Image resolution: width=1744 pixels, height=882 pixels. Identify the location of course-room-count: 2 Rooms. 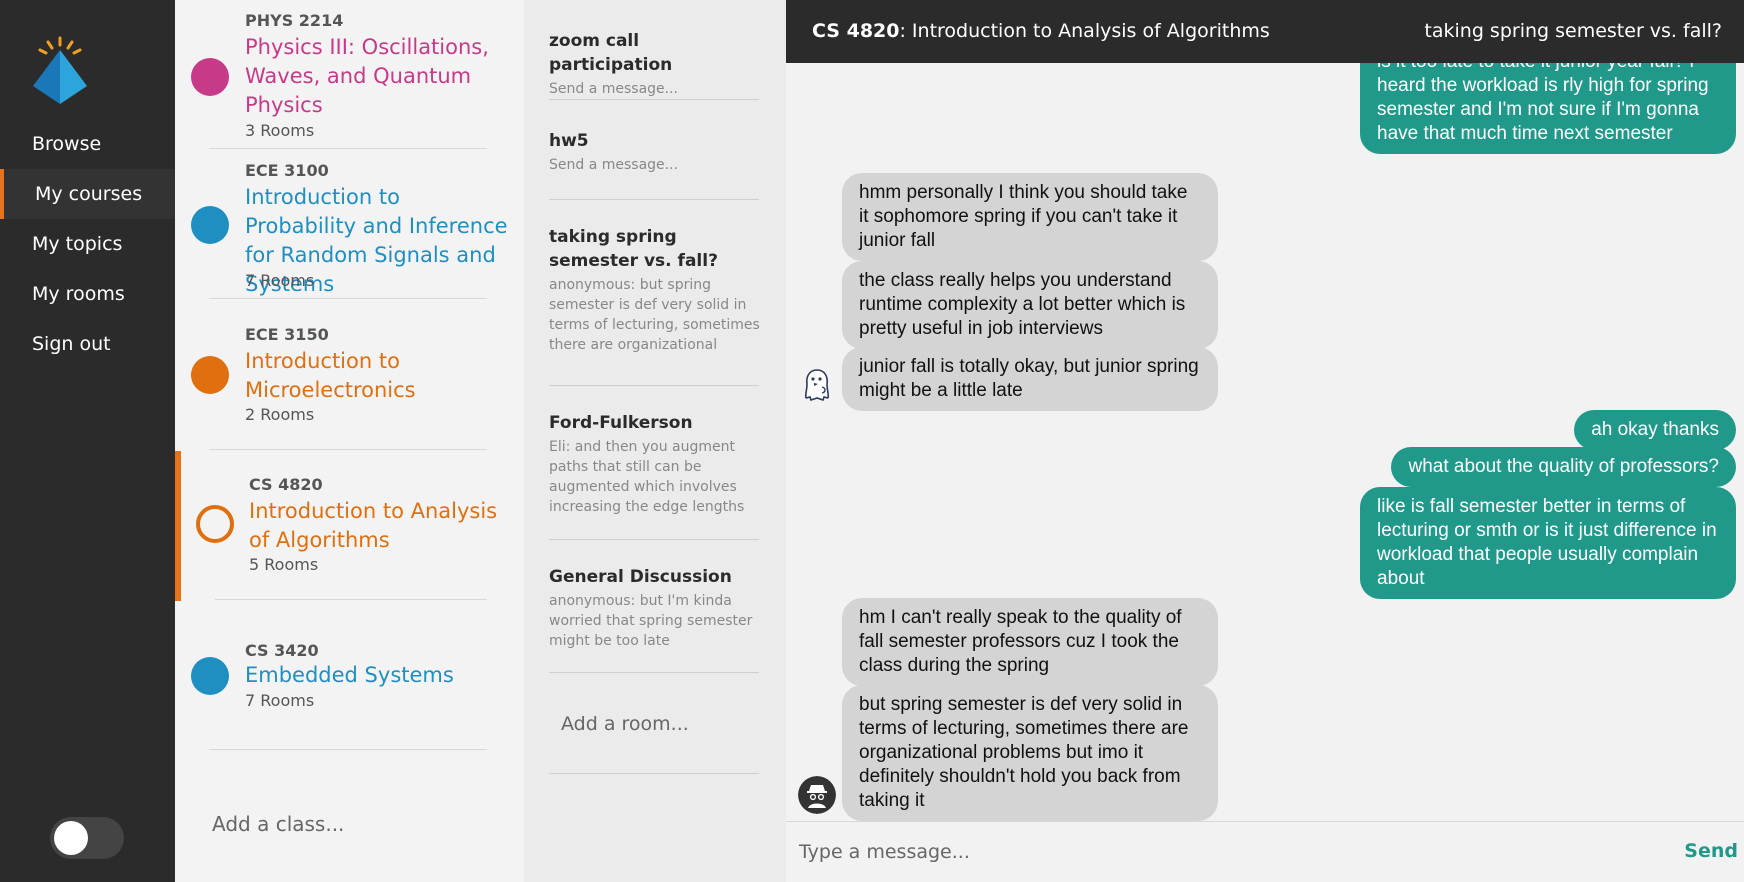
(280, 414).